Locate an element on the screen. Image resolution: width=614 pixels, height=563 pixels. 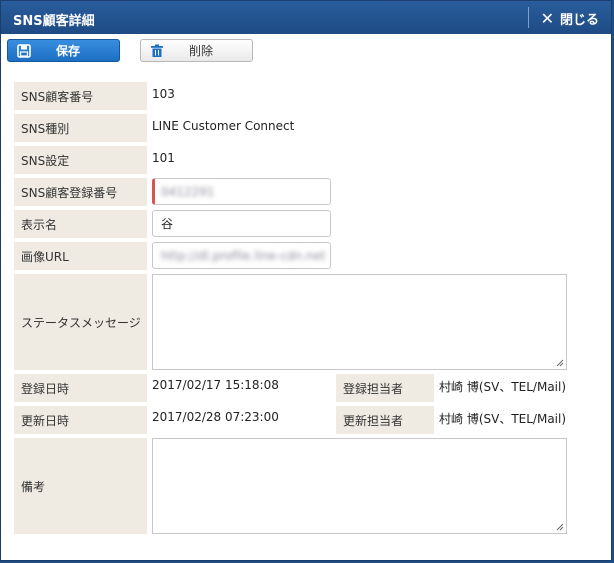
display-name-input: 谷 is located at coordinates (241, 223).